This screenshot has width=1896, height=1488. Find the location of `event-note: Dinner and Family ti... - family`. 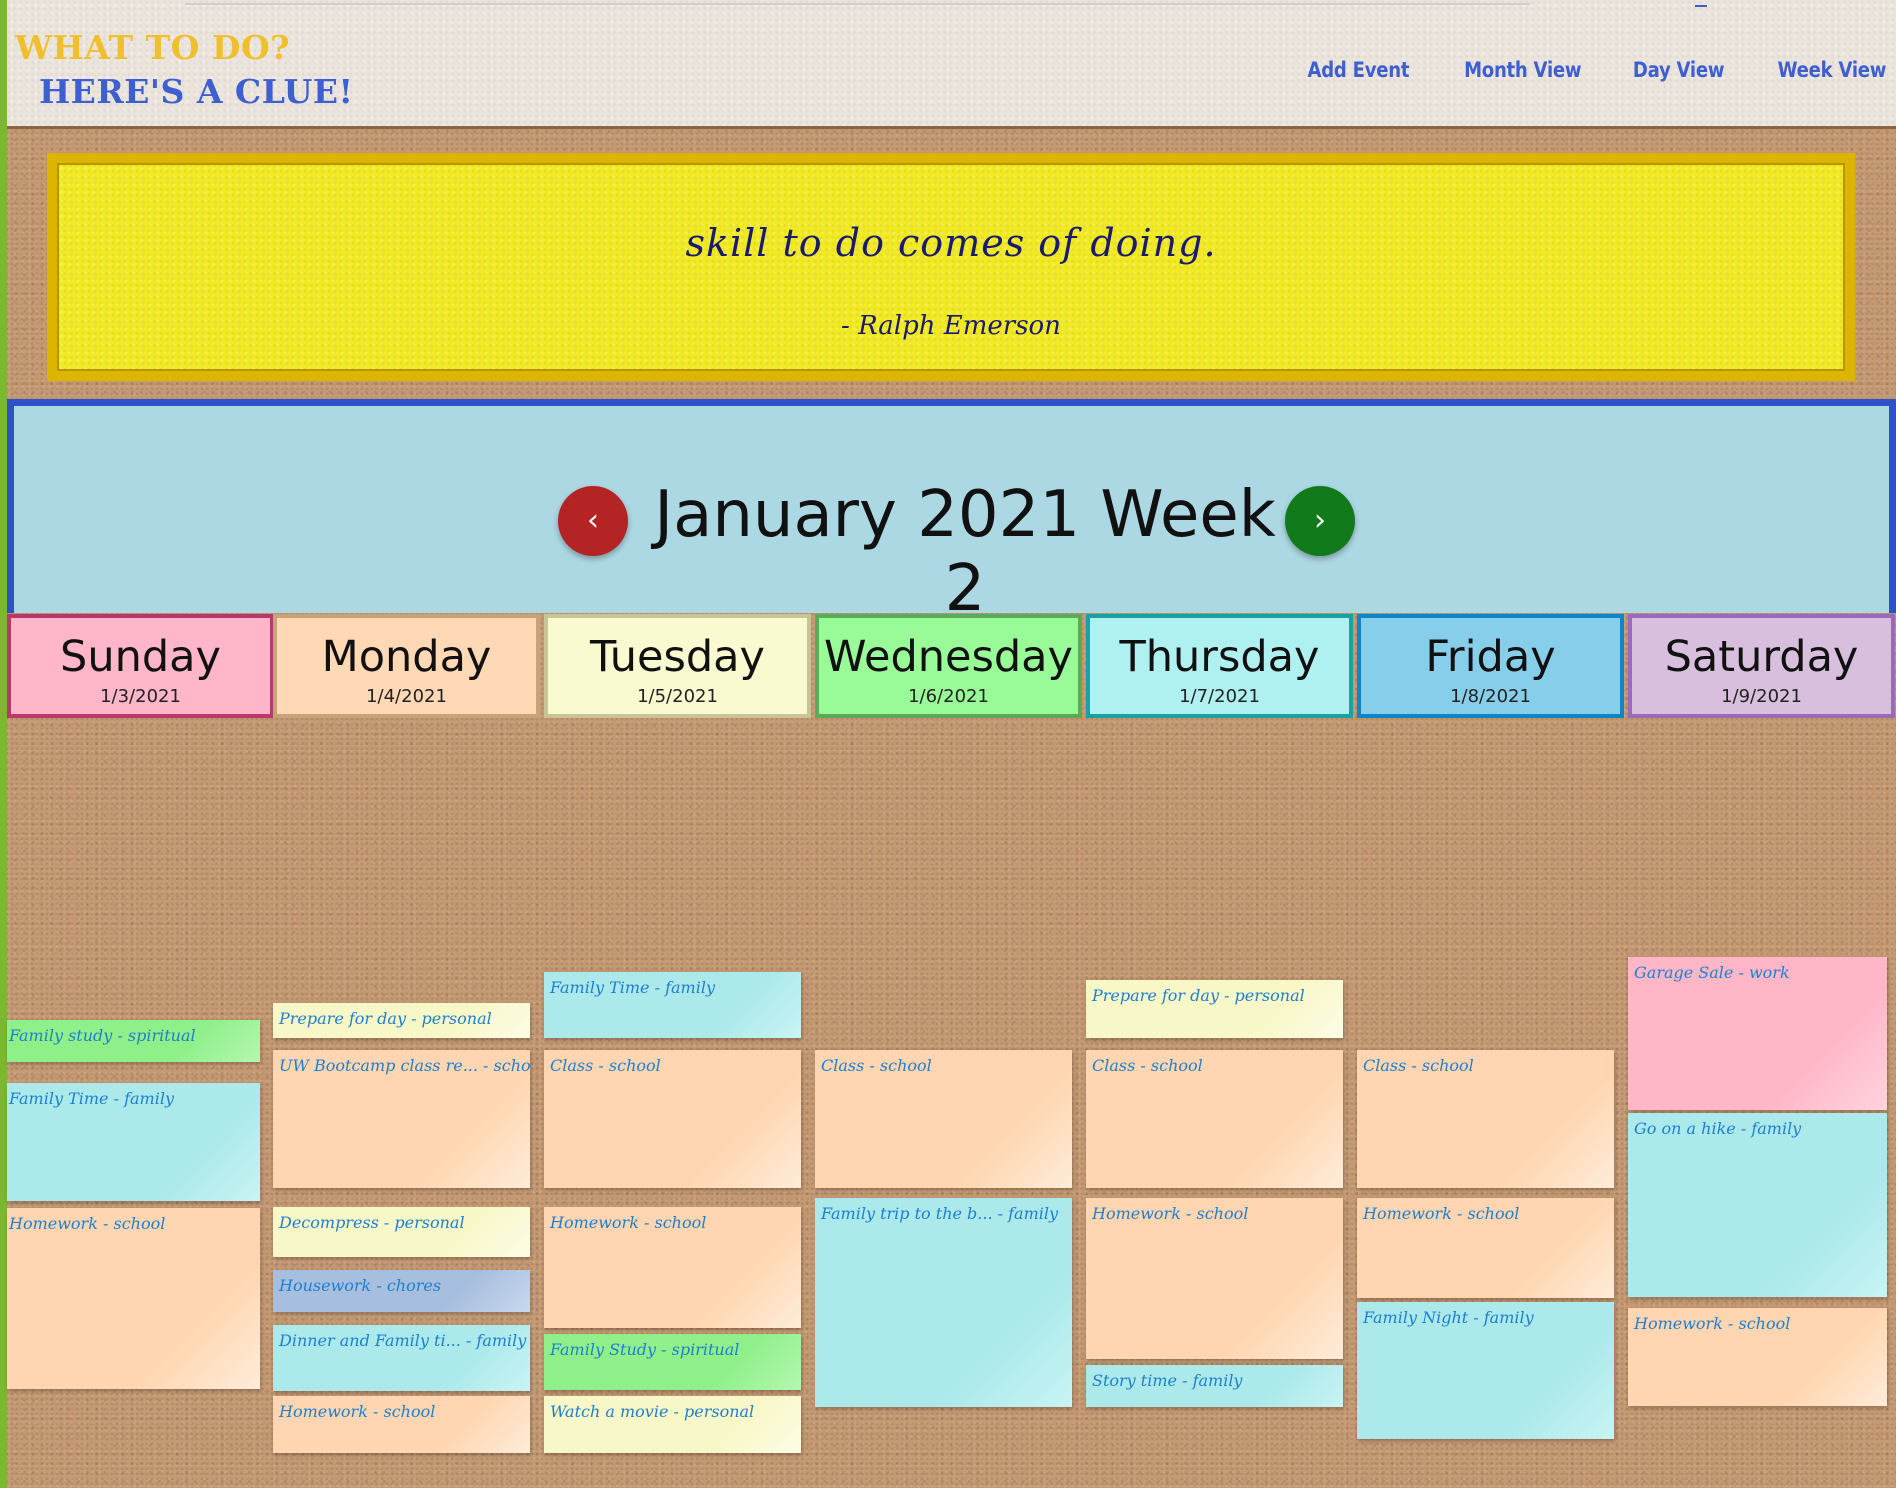

event-note: Dinner and Family ti... - family is located at coordinates (401, 1358).